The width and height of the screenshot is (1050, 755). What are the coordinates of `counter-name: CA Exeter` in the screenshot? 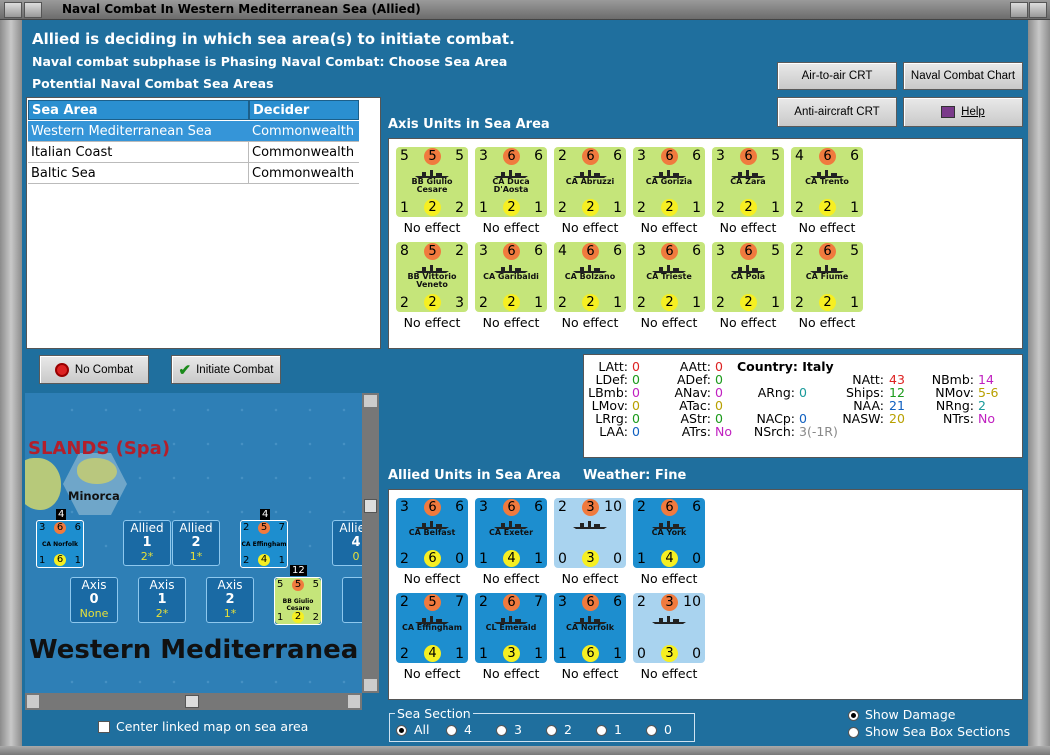 It's located at (511, 532).